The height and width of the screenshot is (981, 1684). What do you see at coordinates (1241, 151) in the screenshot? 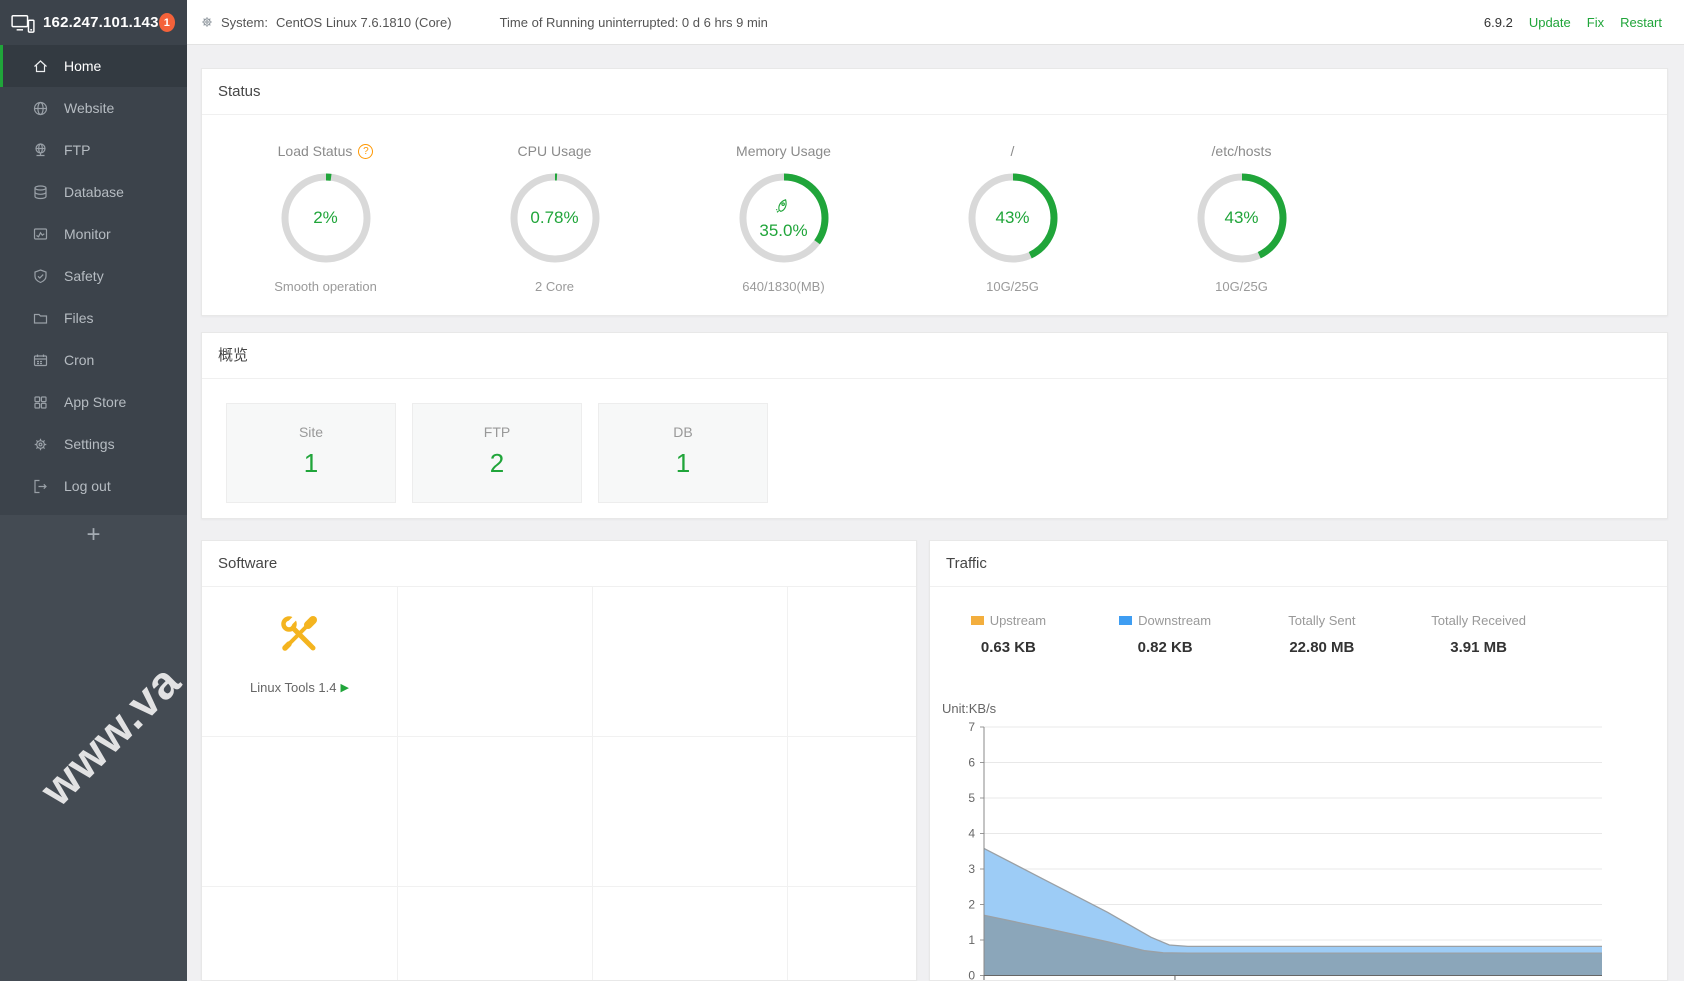
I see `gauge-label: /etc/hosts` at bounding box center [1241, 151].